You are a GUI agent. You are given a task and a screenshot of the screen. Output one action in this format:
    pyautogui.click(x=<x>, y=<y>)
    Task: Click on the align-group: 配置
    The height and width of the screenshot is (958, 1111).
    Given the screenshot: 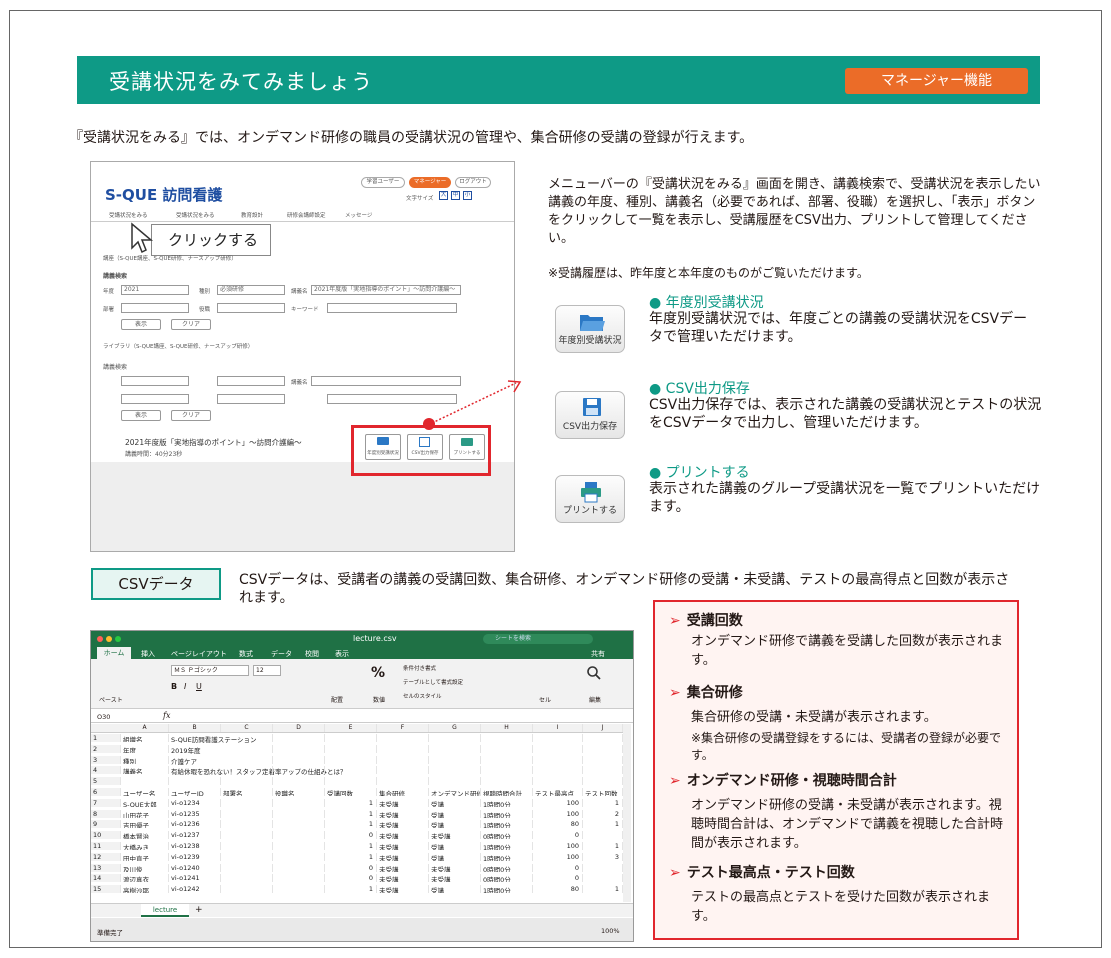 What is the action you would take?
    pyautogui.click(x=337, y=699)
    